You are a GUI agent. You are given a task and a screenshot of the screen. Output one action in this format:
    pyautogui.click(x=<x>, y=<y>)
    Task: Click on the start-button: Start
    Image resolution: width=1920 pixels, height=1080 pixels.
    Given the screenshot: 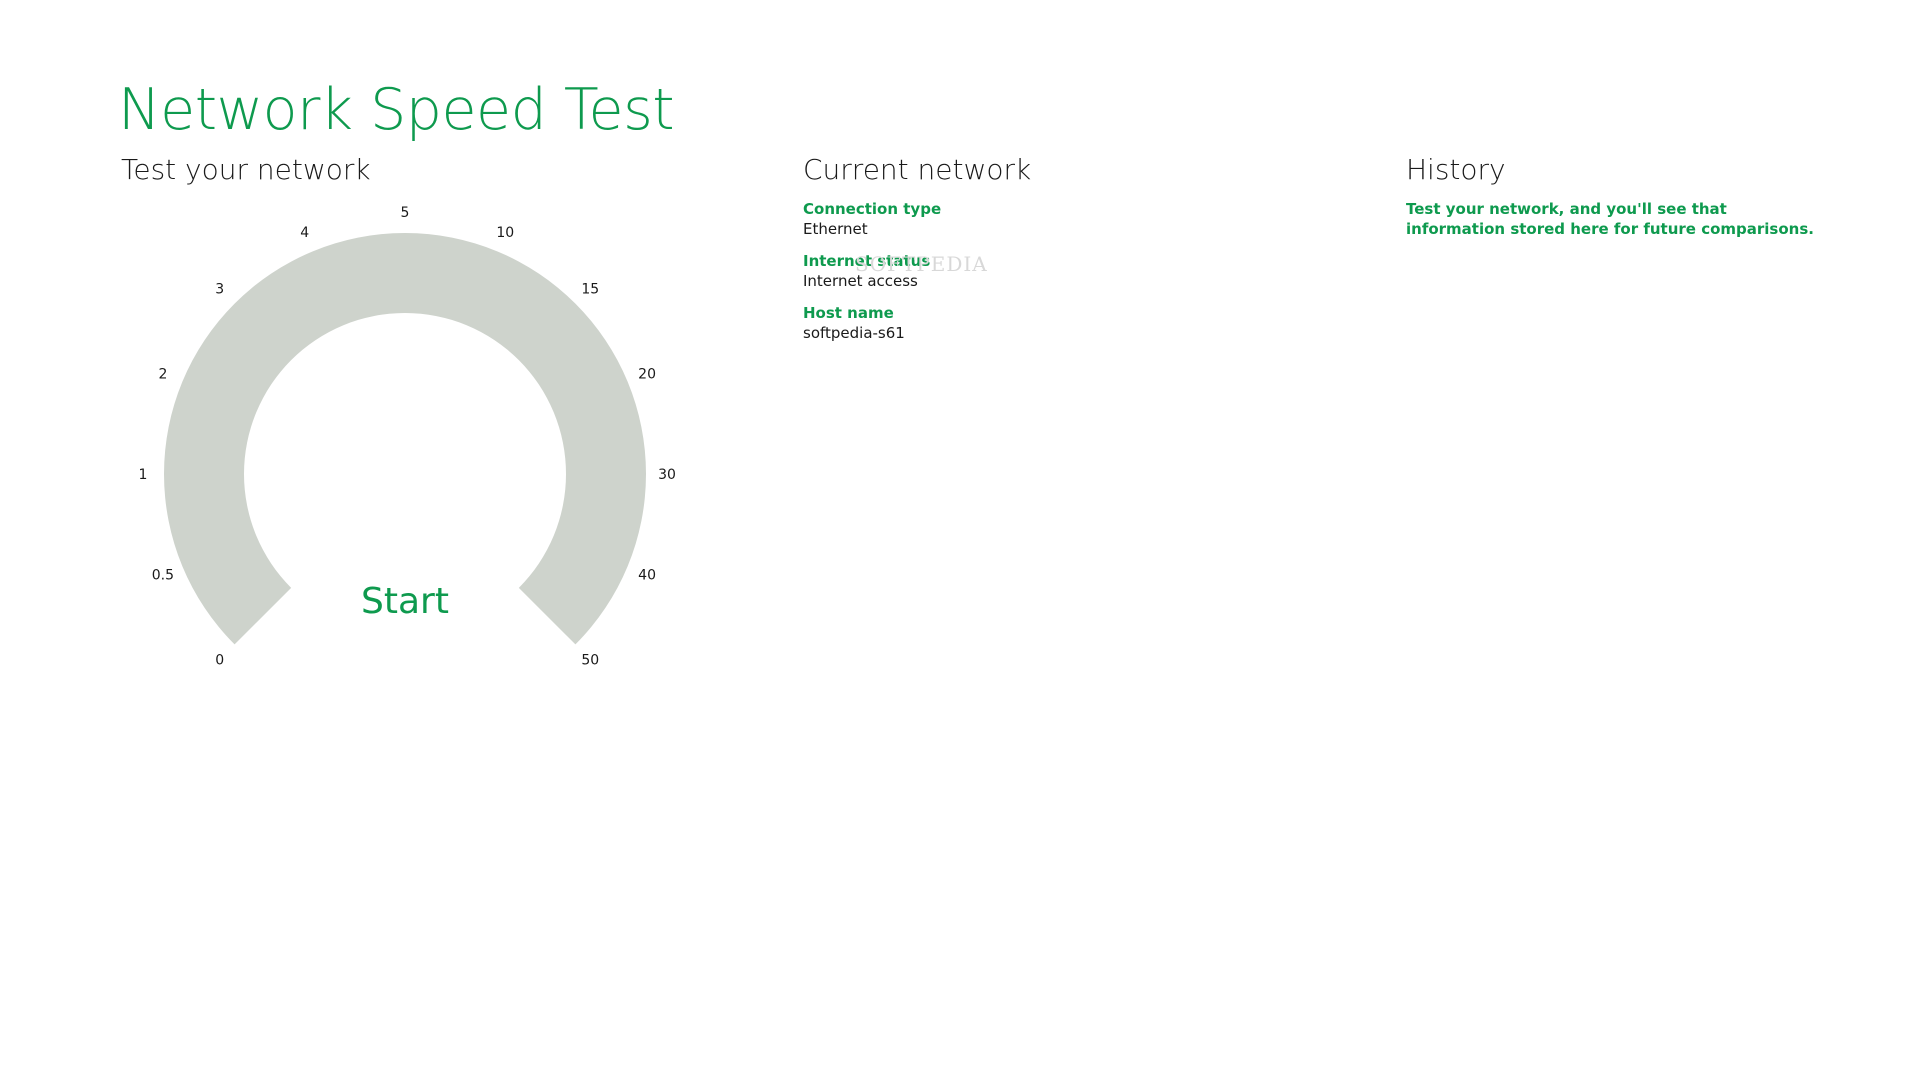 What is the action you would take?
    pyautogui.click(x=405, y=600)
    